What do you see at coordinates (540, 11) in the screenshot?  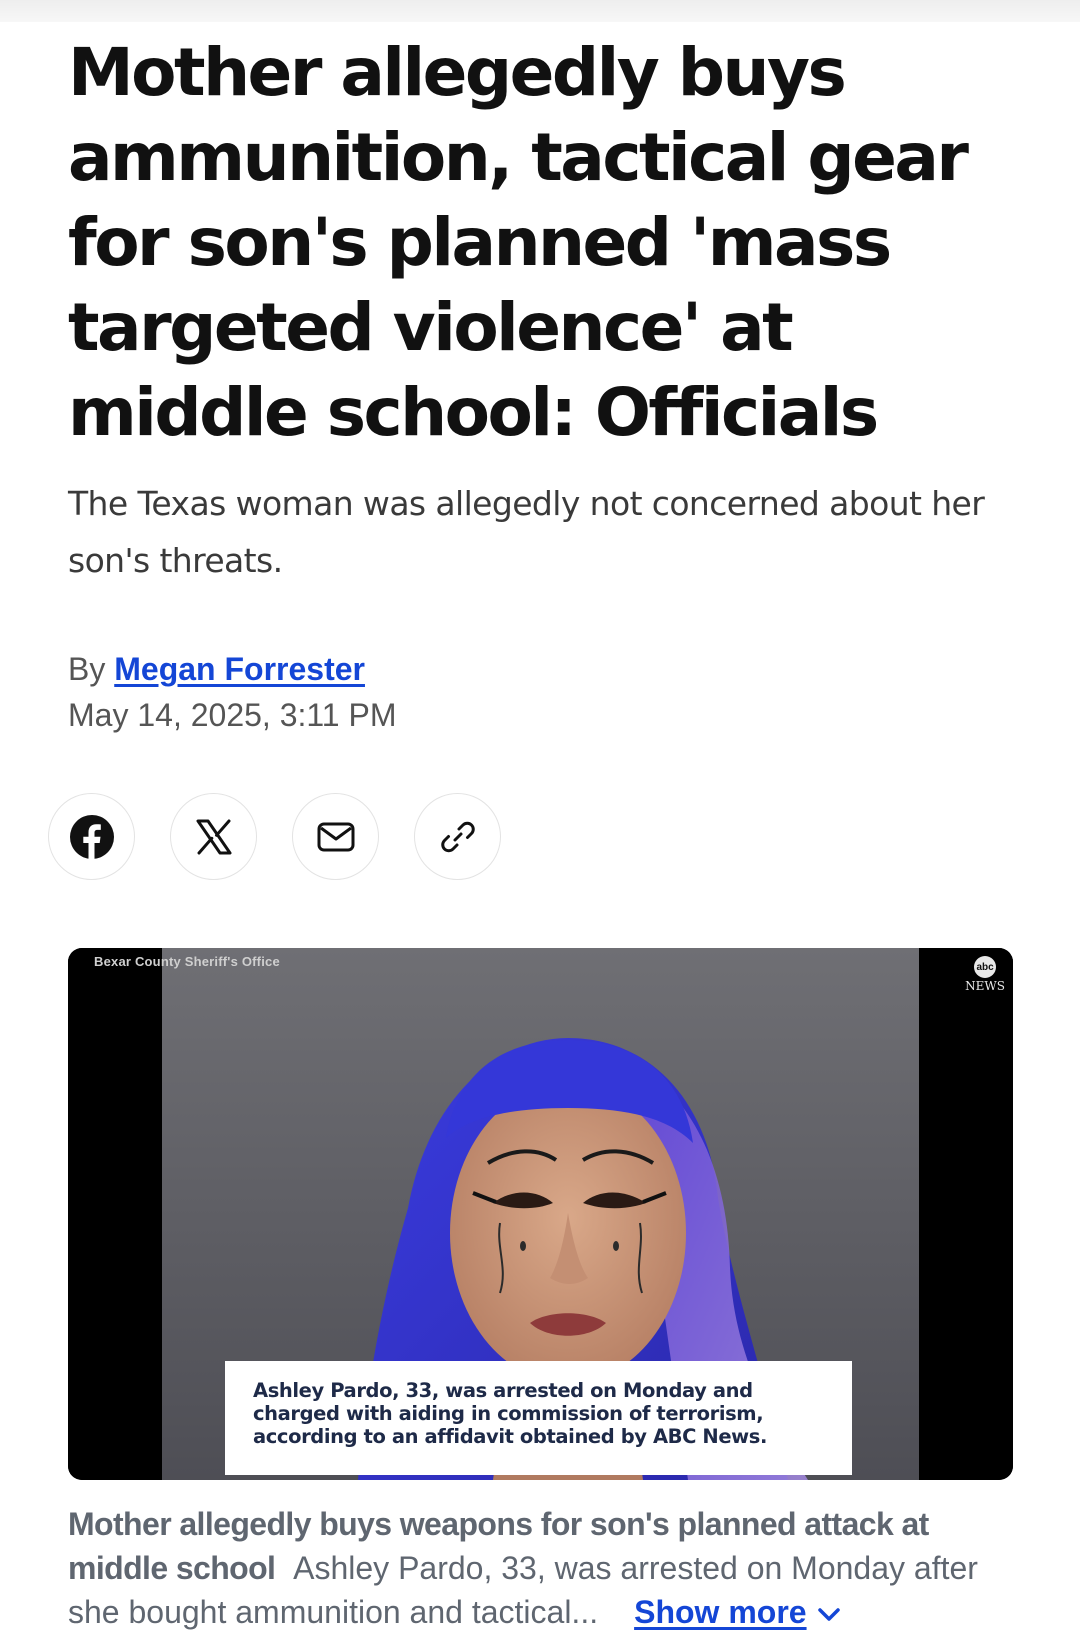 I see `browser-top-bar` at bounding box center [540, 11].